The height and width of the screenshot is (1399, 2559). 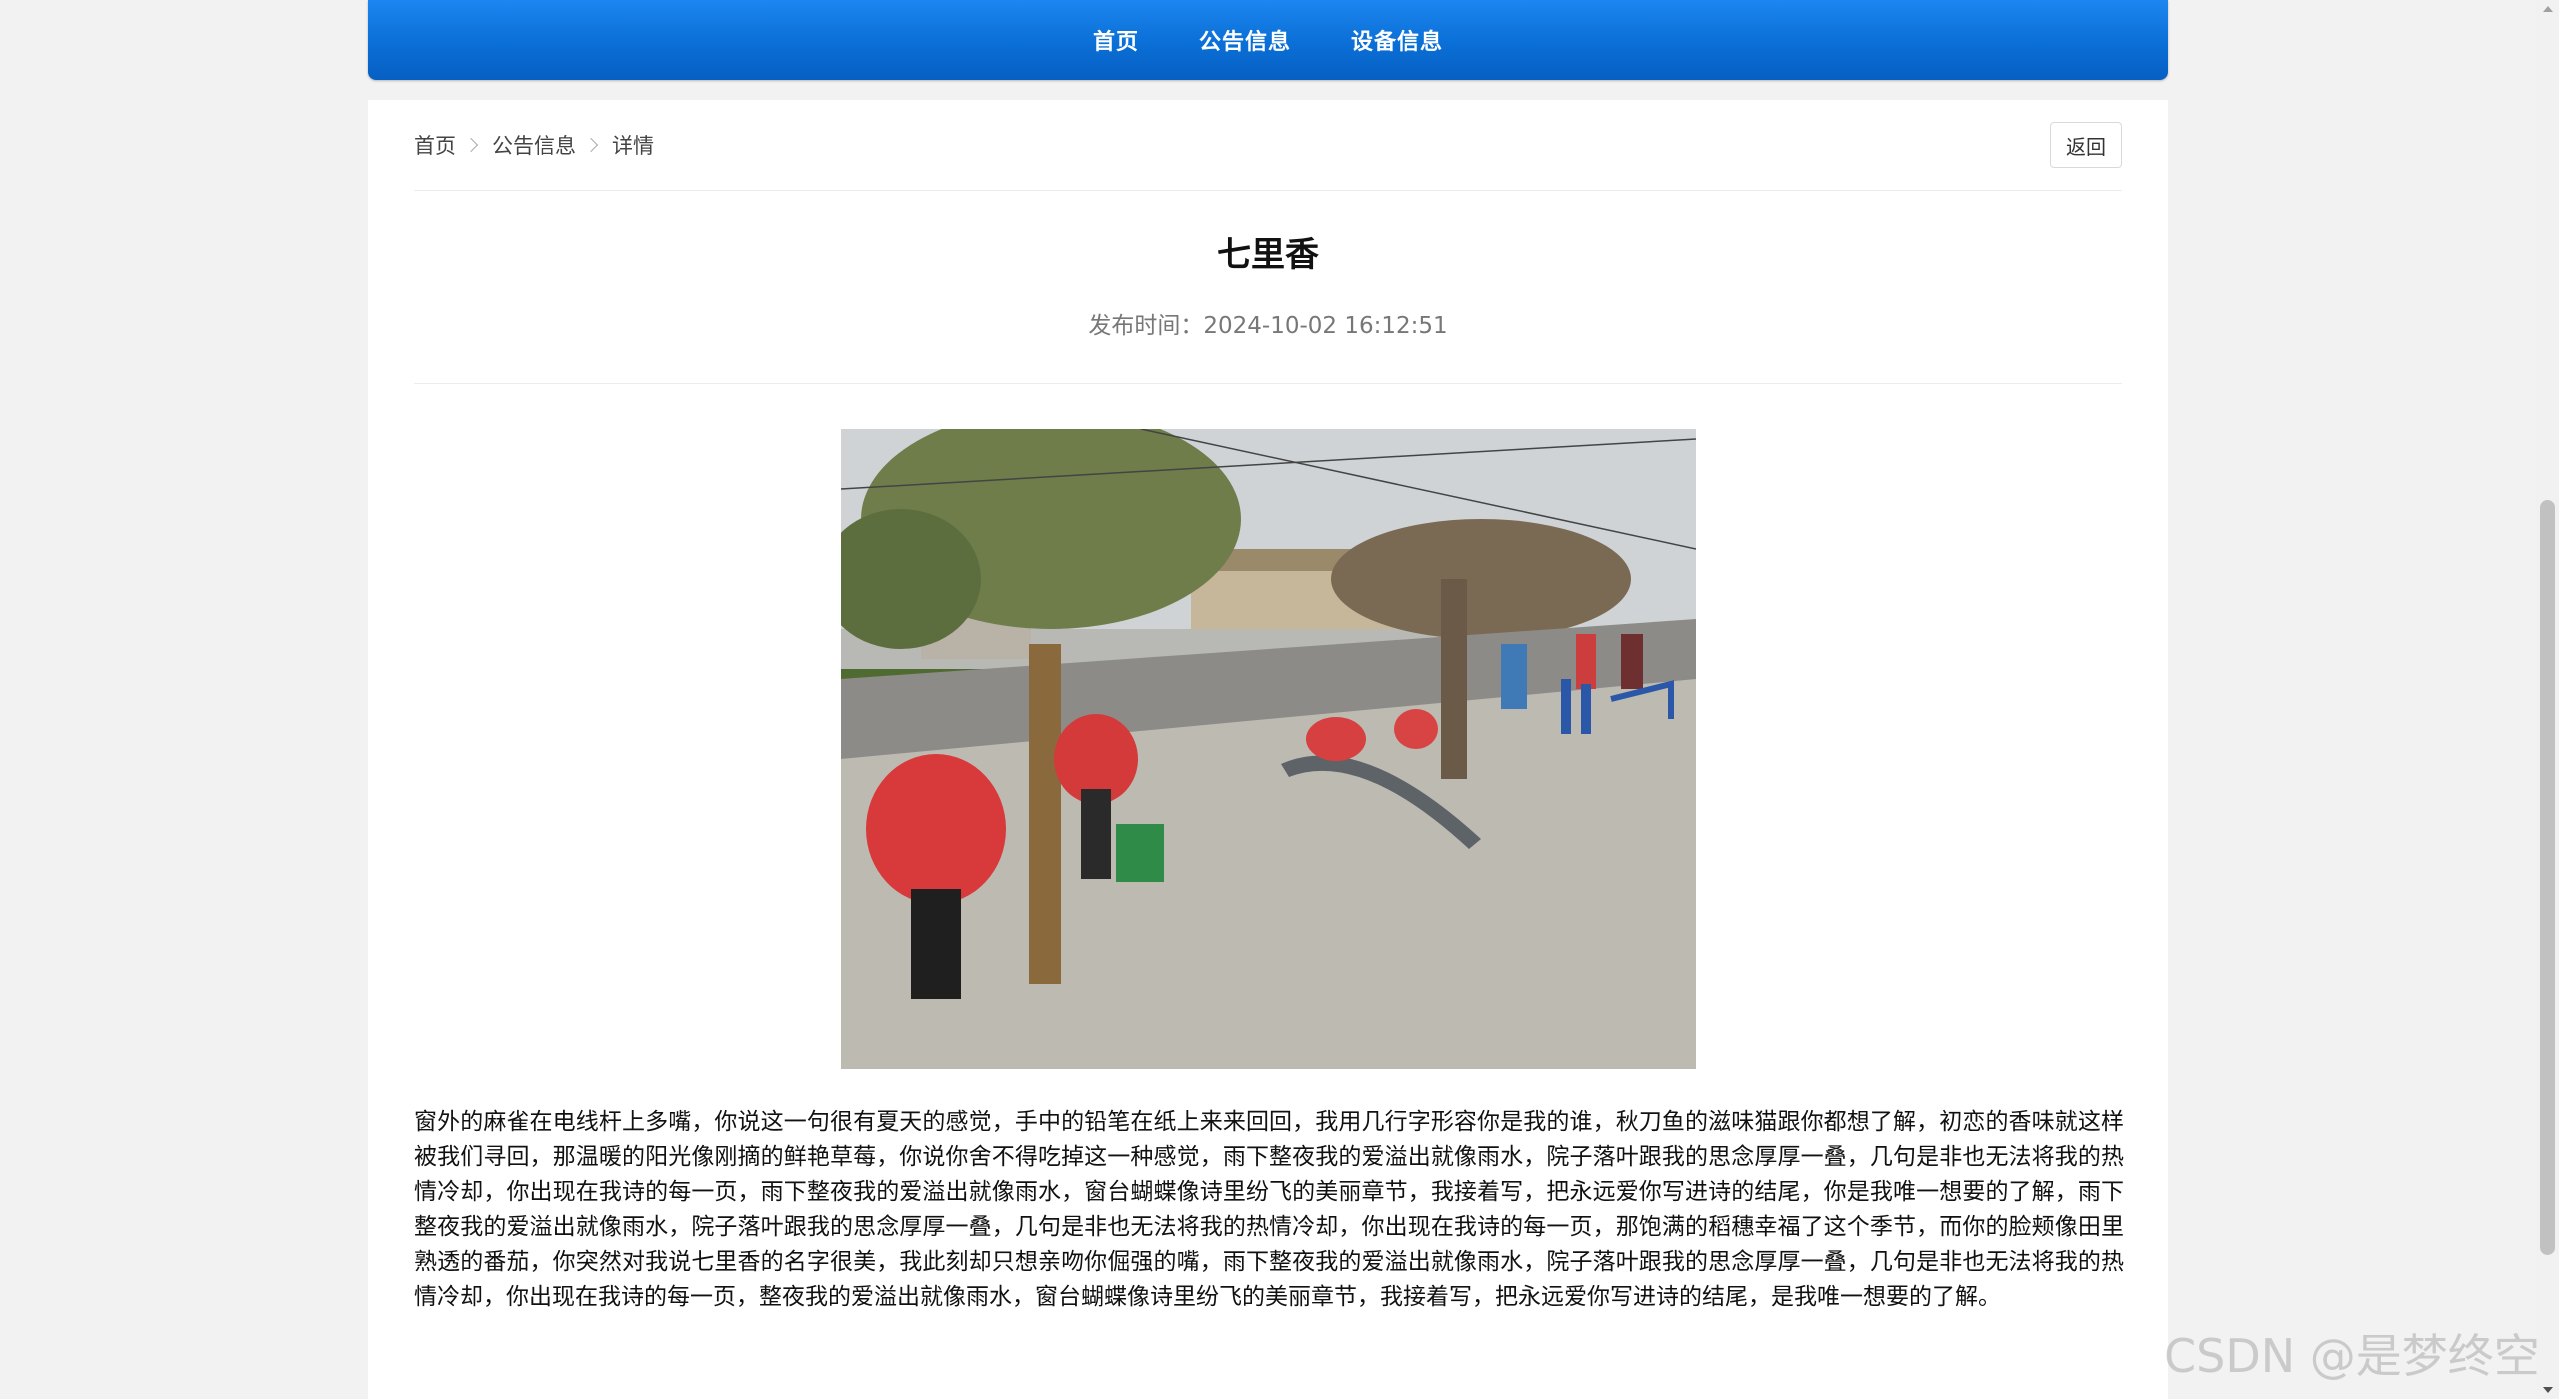 I want to click on publish-label: 发布时间：, so click(x=1146, y=326).